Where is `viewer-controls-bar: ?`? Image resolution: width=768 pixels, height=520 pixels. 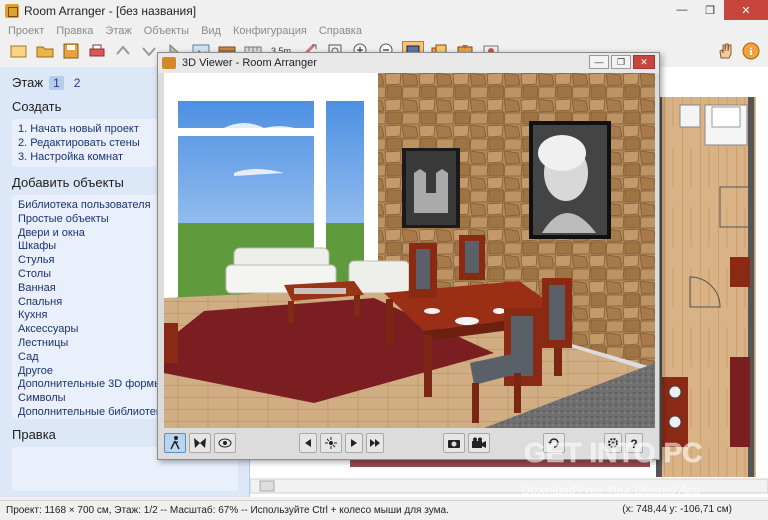
viewer-controls-bar: ? is located at coordinates (409, 443).